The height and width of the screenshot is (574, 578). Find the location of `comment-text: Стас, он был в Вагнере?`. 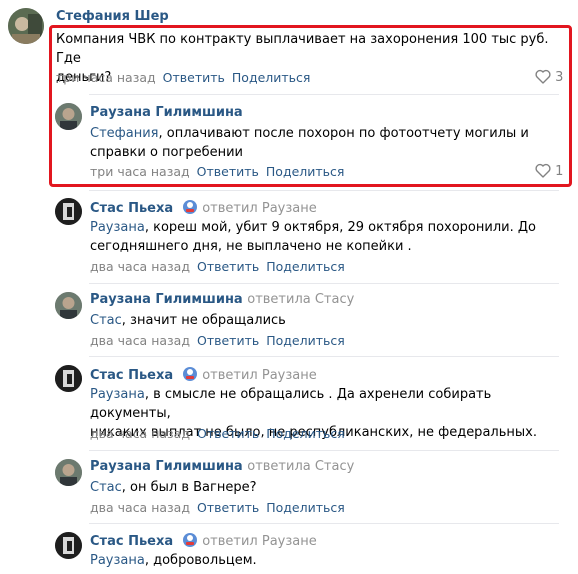

comment-text: Стас, он был в Вагнере? is located at coordinates (173, 487).